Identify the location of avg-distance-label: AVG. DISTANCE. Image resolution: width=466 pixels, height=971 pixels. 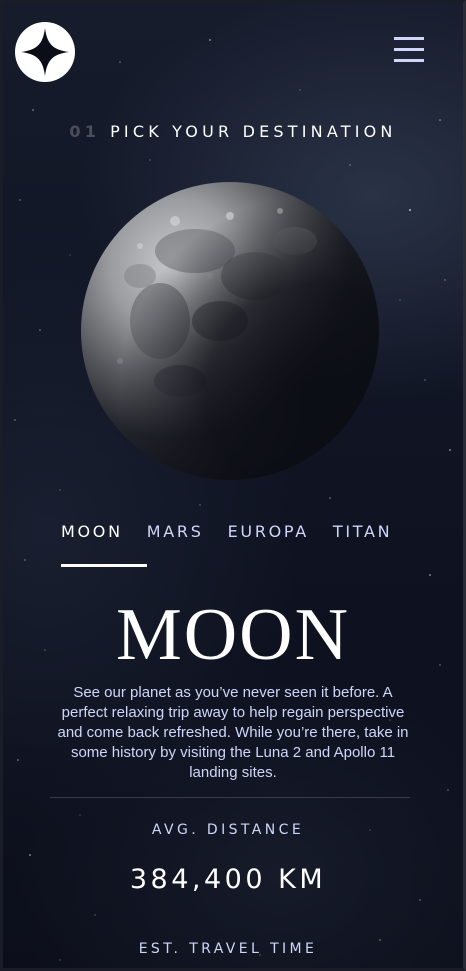
(228, 830).